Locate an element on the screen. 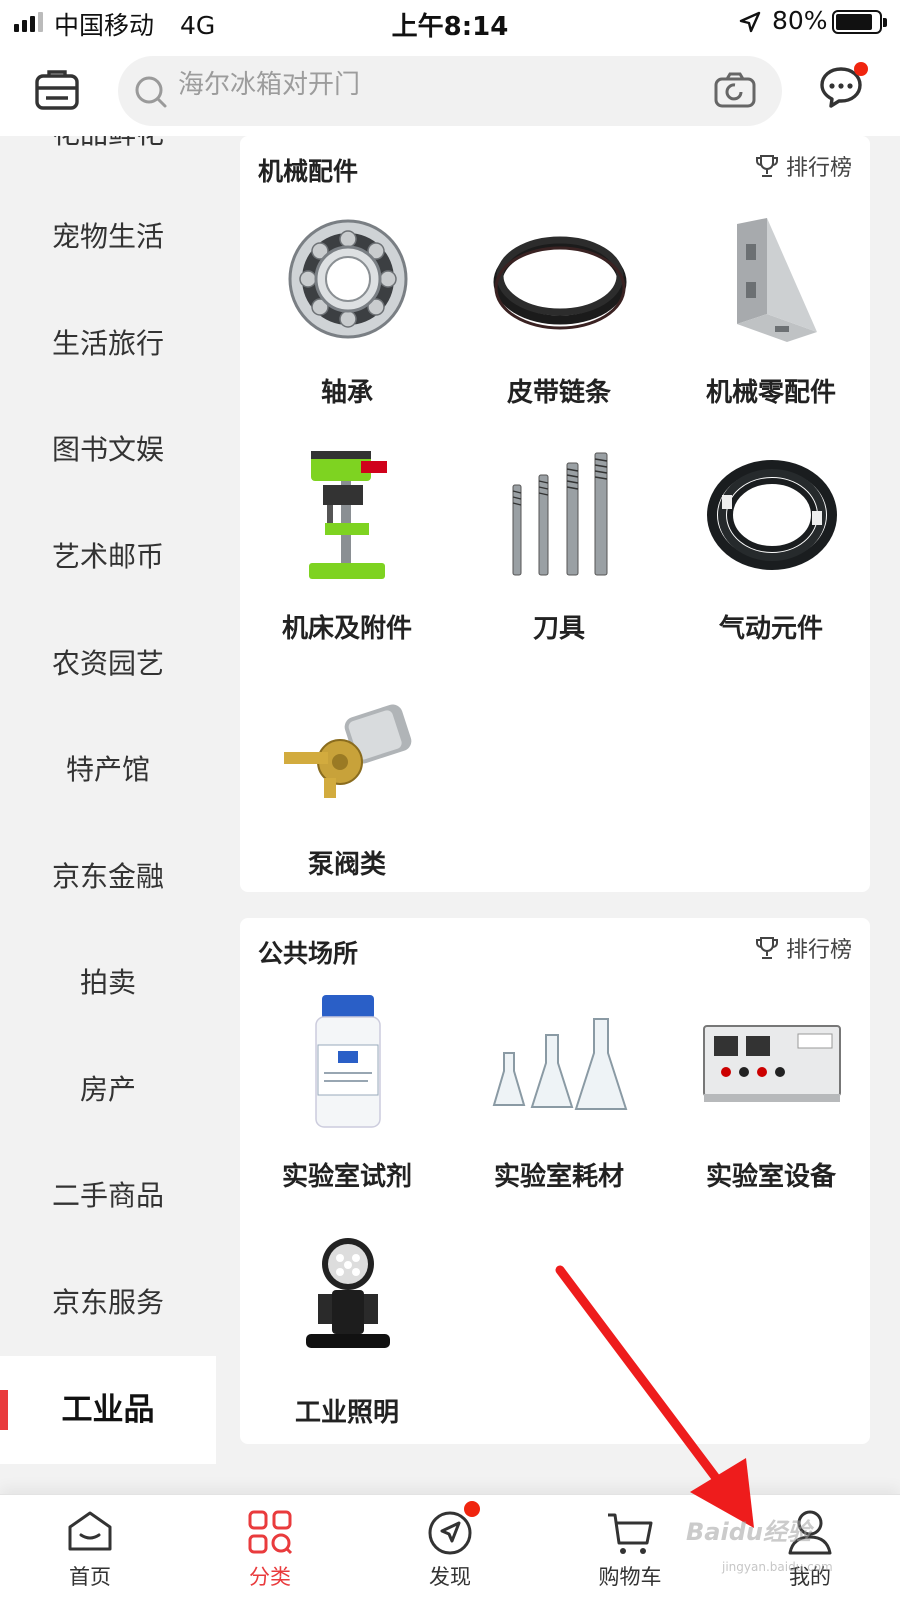  sidebar-item-art: 艺术邮币 is located at coordinates (108, 557).